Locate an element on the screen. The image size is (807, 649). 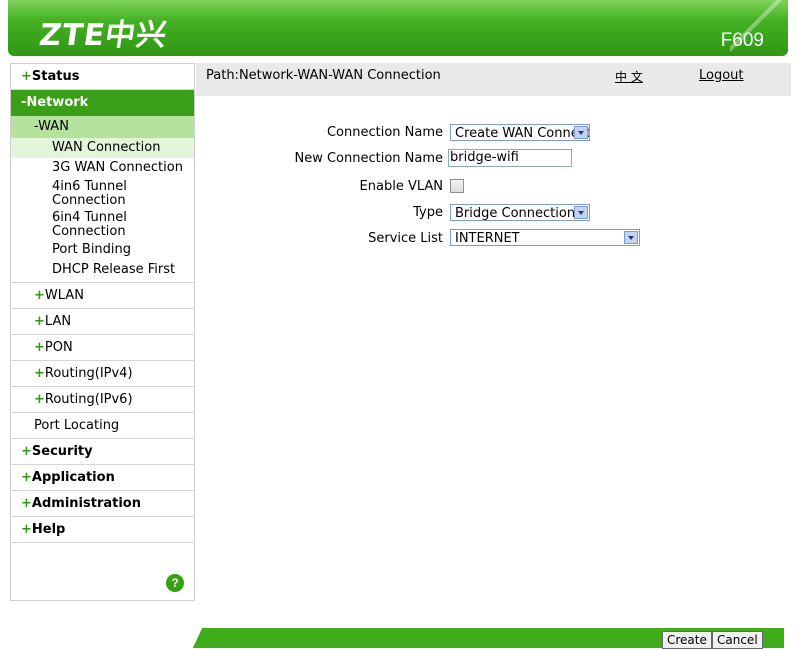
header-banner: ZTE中兴 F609 is located at coordinates (399, 28).